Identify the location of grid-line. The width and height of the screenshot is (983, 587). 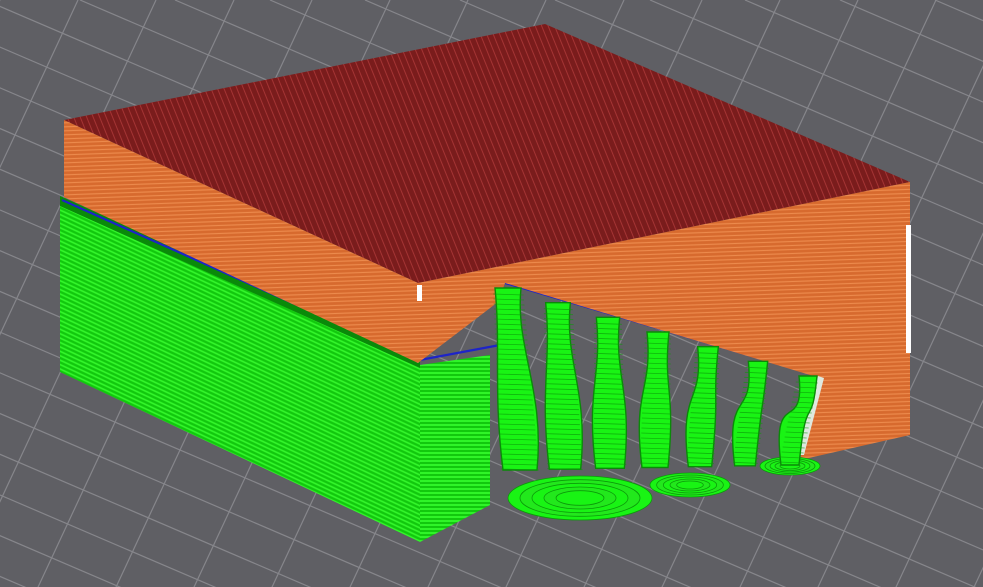
(978, 576).